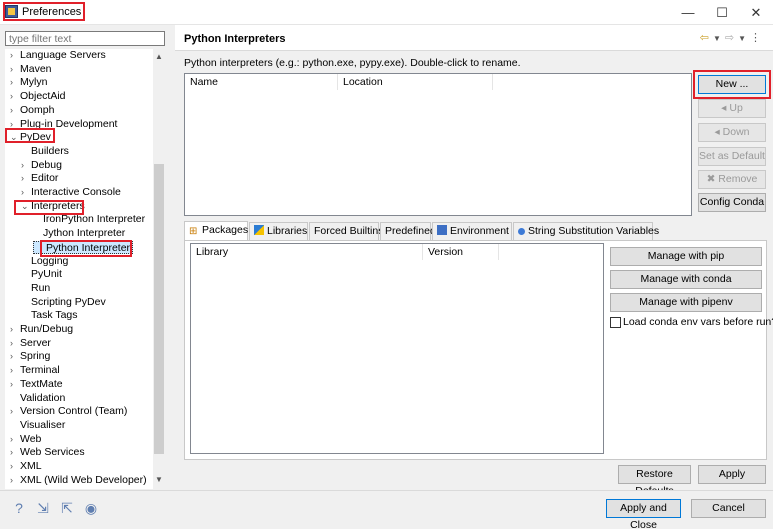 The height and width of the screenshot is (529, 773). What do you see at coordinates (67, 508) in the screenshot?
I see `export-icon: ⇱` at bounding box center [67, 508].